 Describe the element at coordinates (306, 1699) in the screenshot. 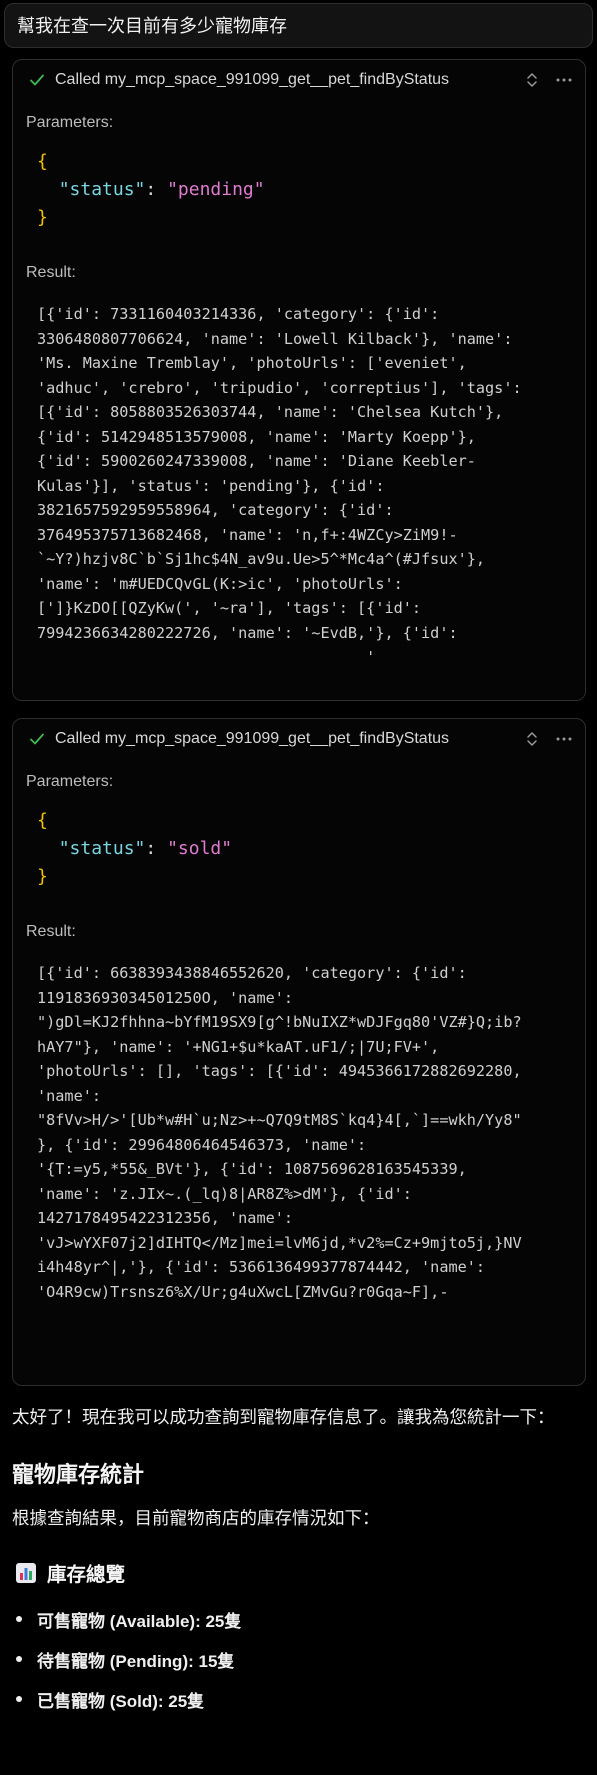

I see `list-item: 已售寵物 (Sold): 25隻` at that location.